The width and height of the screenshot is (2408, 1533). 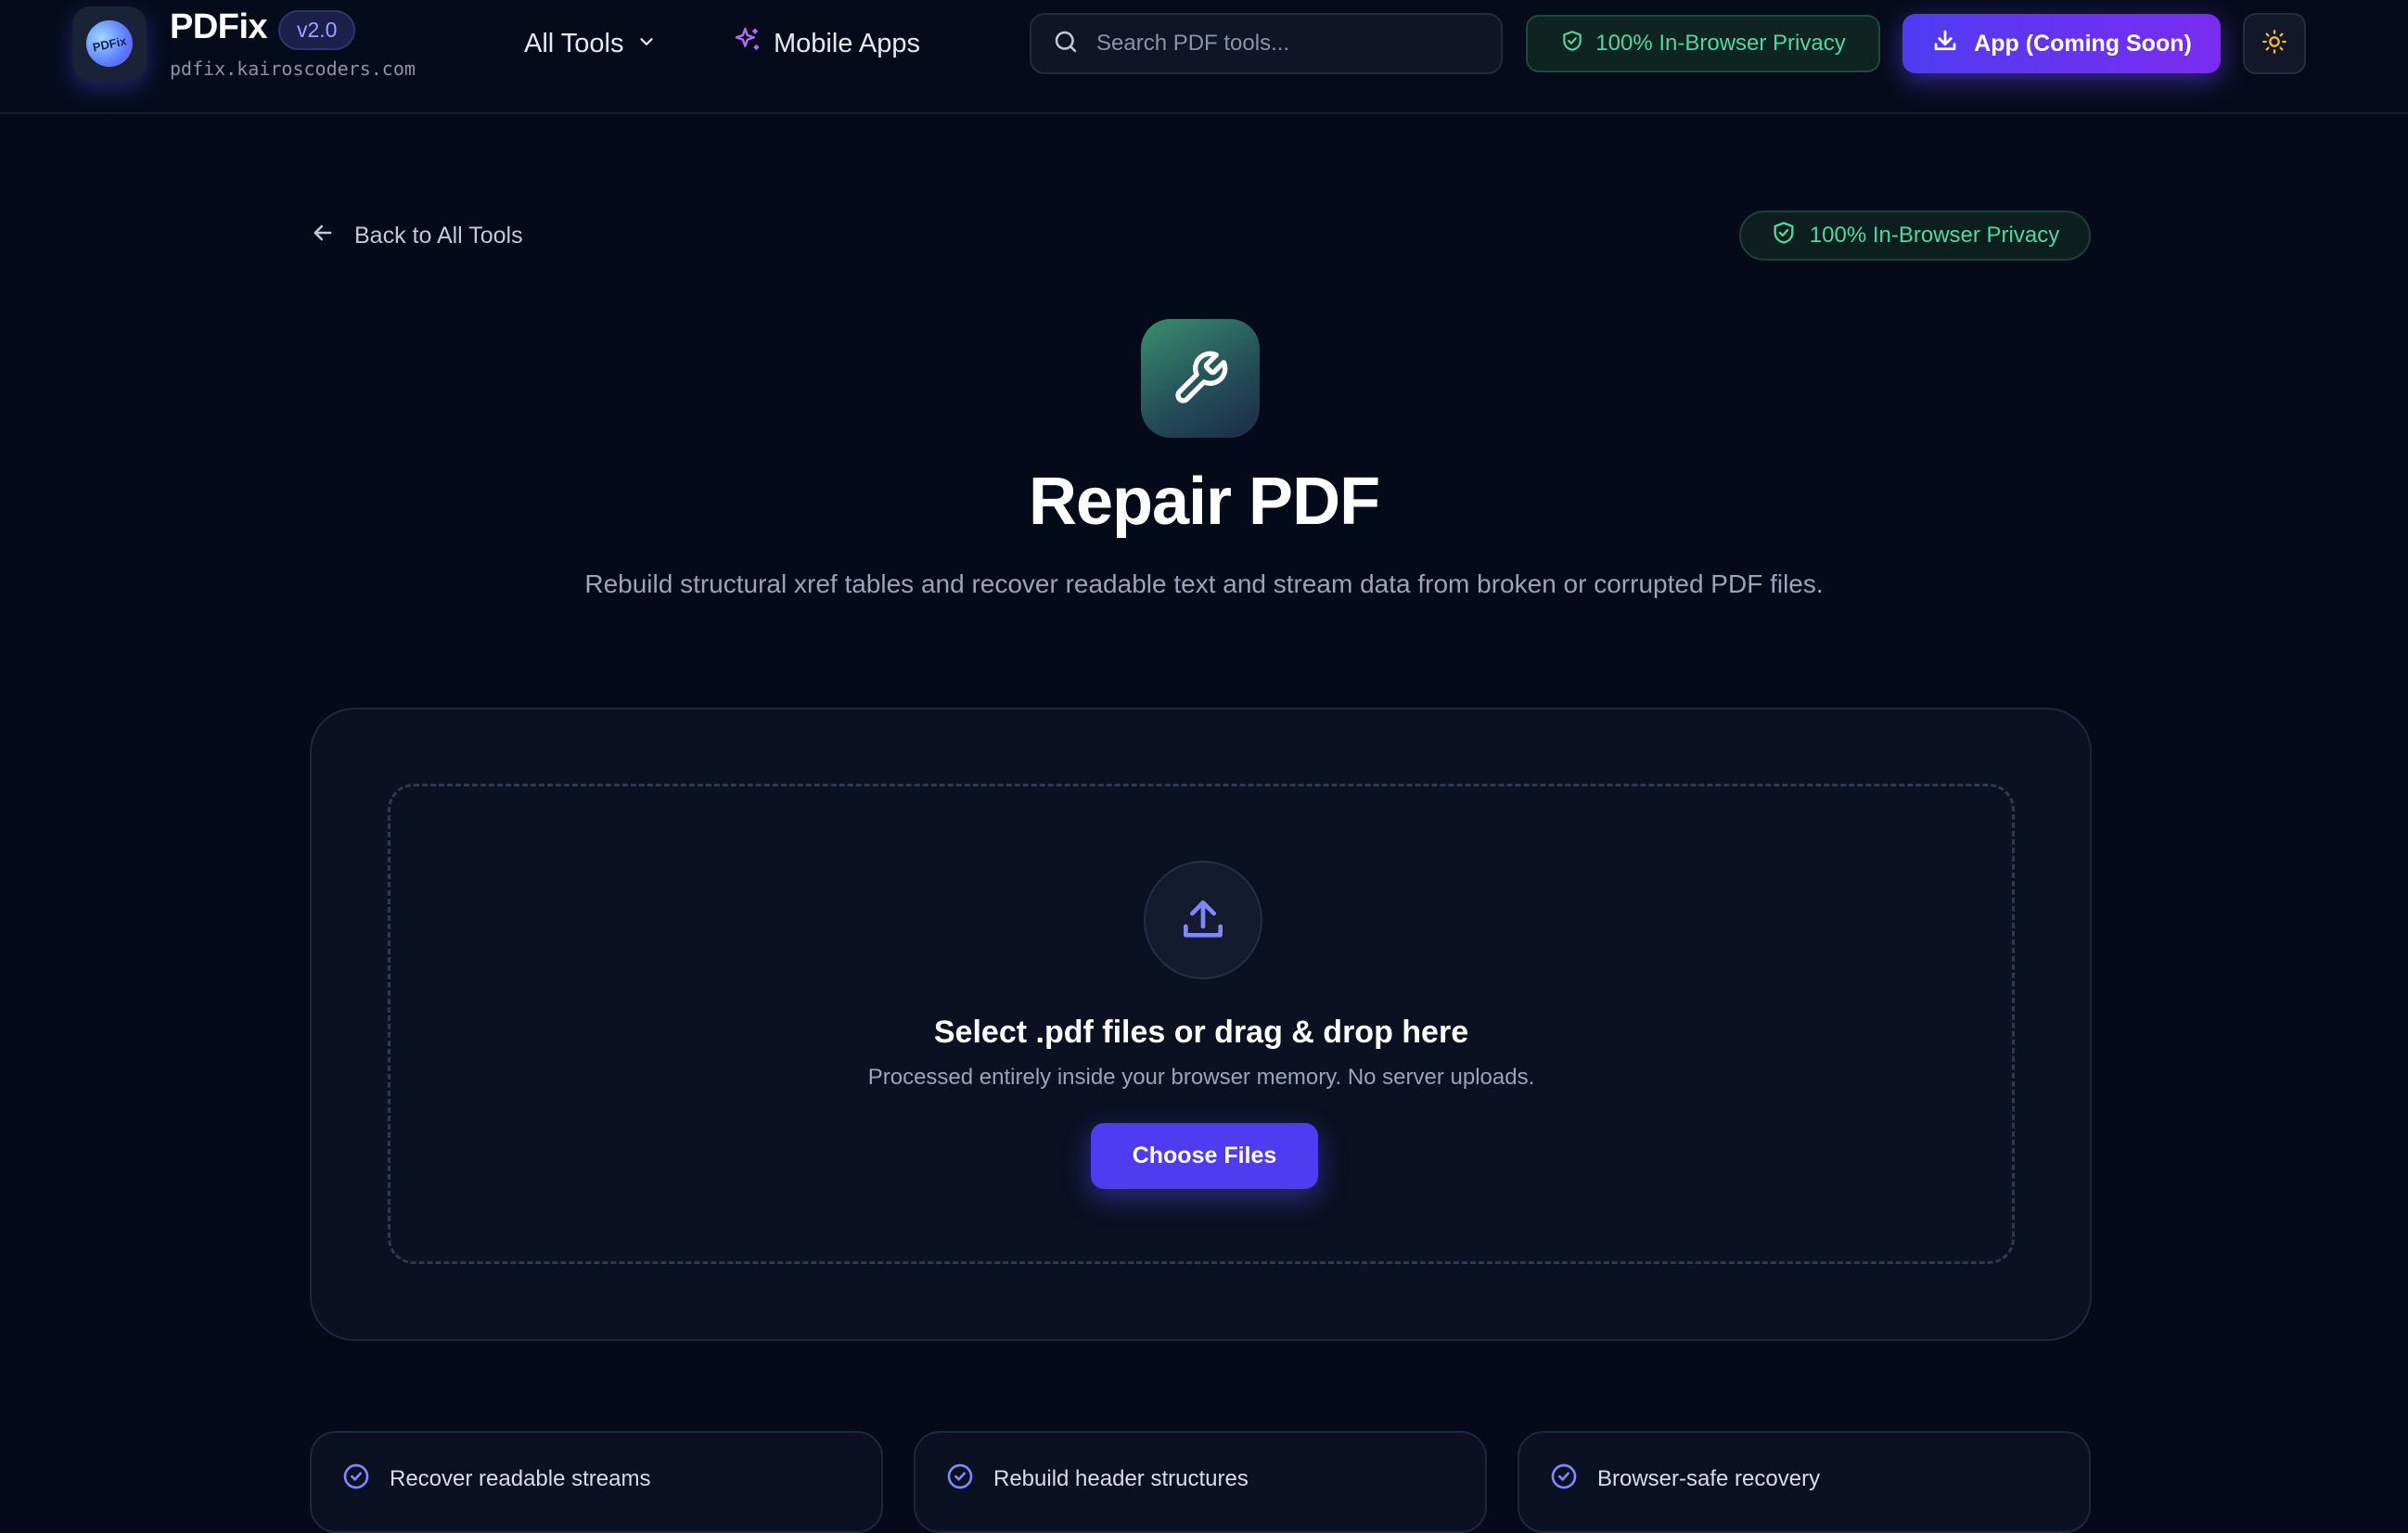 What do you see at coordinates (1121, 1478) in the screenshot?
I see `feature-label: Rebuild header structures` at bounding box center [1121, 1478].